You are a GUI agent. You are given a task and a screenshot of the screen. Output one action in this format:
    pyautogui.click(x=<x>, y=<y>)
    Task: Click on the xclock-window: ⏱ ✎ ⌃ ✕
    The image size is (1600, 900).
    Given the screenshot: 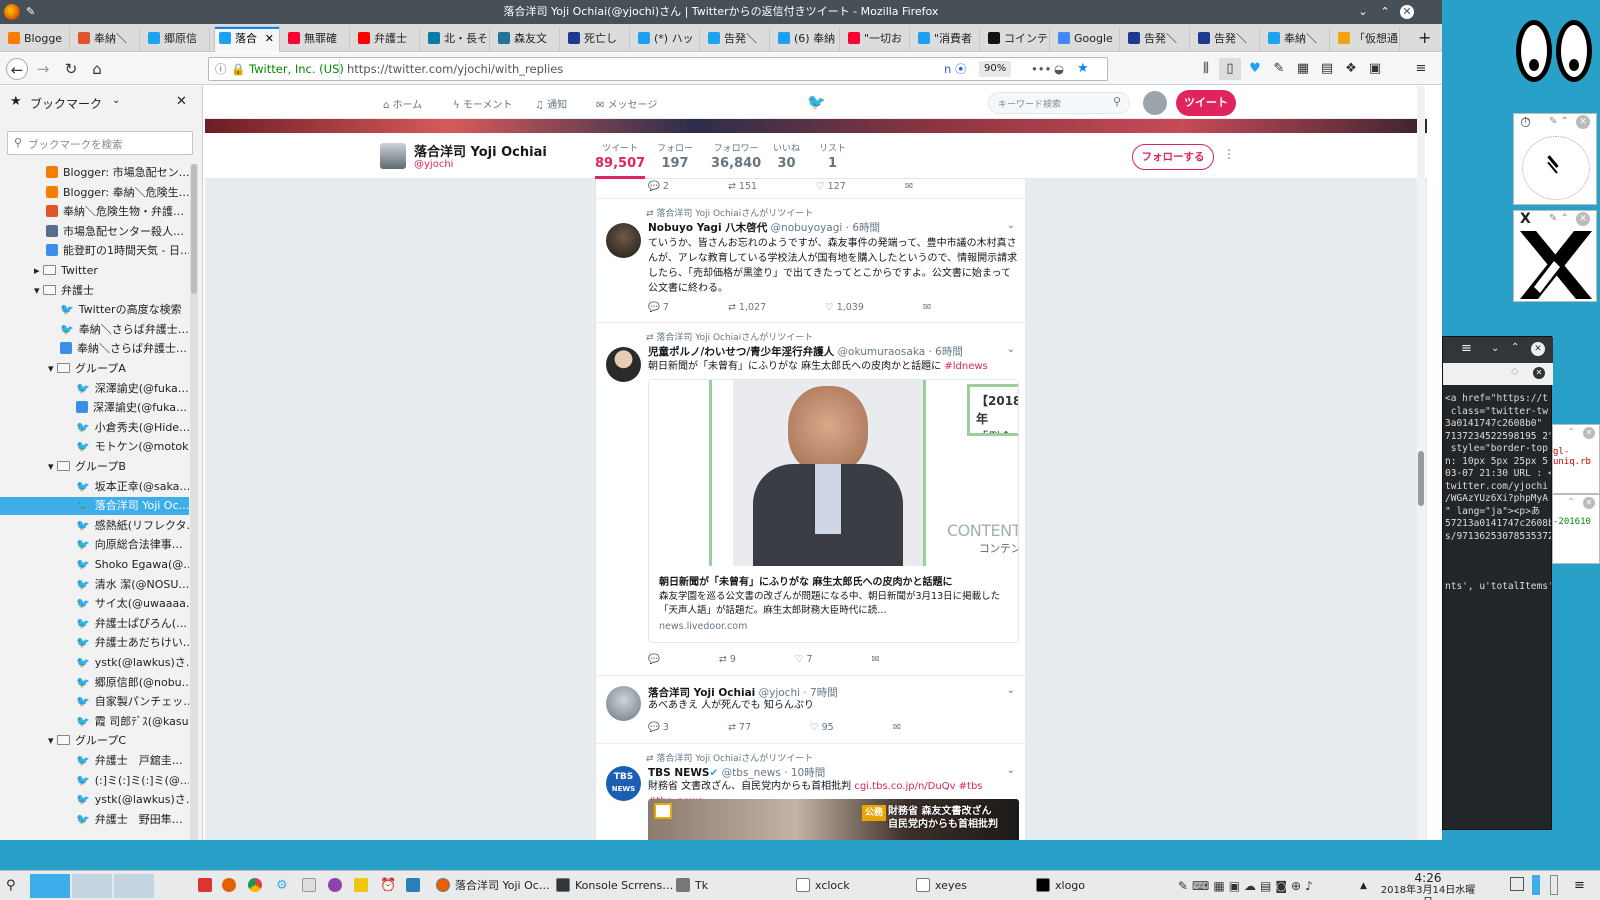 What is the action you would take?
    pyautogui.click(x=1555, y=159)
    